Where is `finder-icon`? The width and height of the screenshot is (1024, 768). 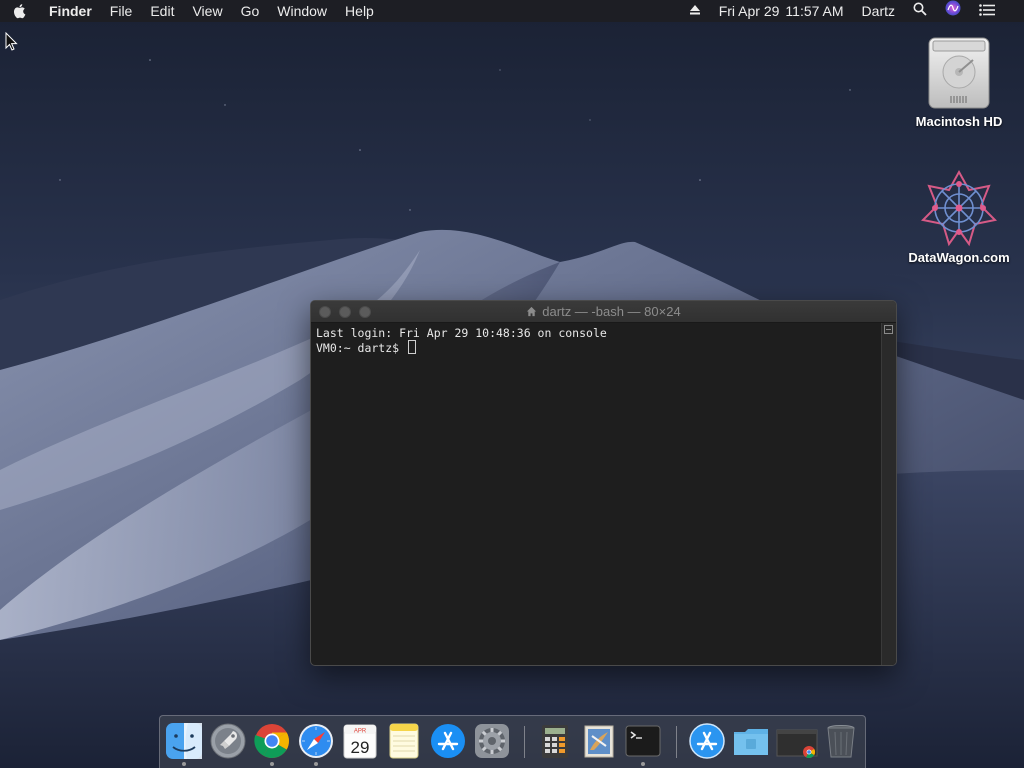 finder-icon is located at coordinates (184, 741).